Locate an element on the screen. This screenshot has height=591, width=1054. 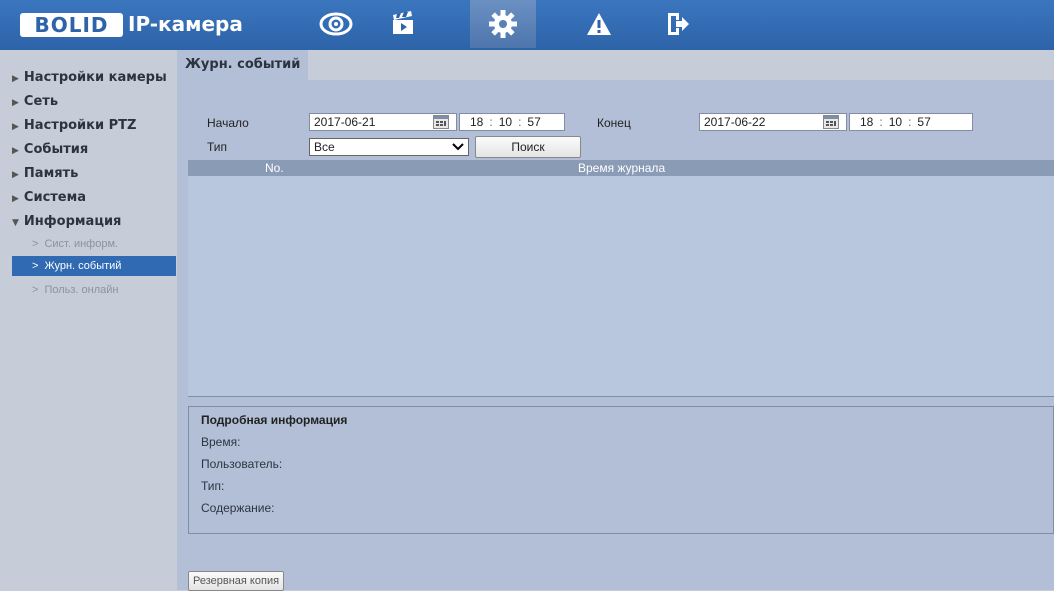
end-time-field: 18: 10: 57 is located at coordinates (911, 122).